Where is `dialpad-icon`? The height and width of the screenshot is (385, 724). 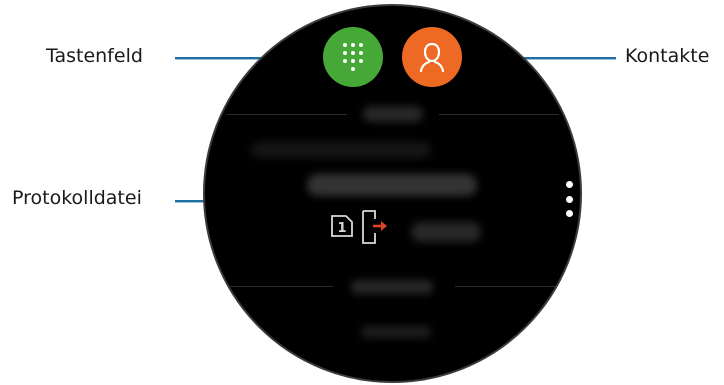
dialpad-icon is located at coordinates (353, 57).